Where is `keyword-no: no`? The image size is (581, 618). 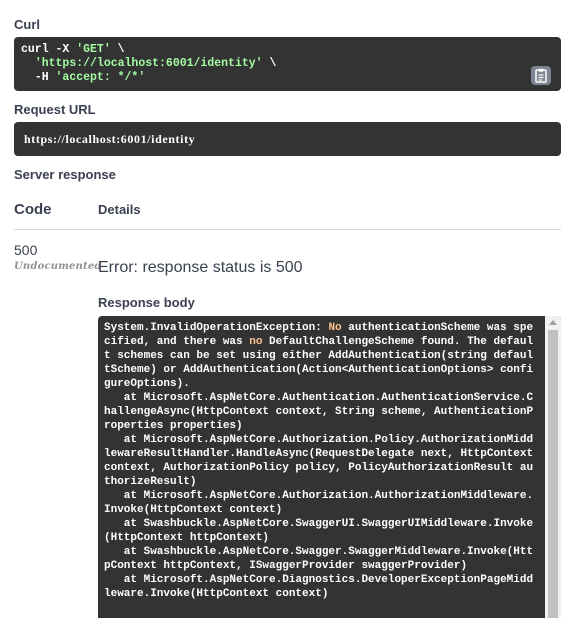
keyword-no: no is located at coordinates (256, 342).